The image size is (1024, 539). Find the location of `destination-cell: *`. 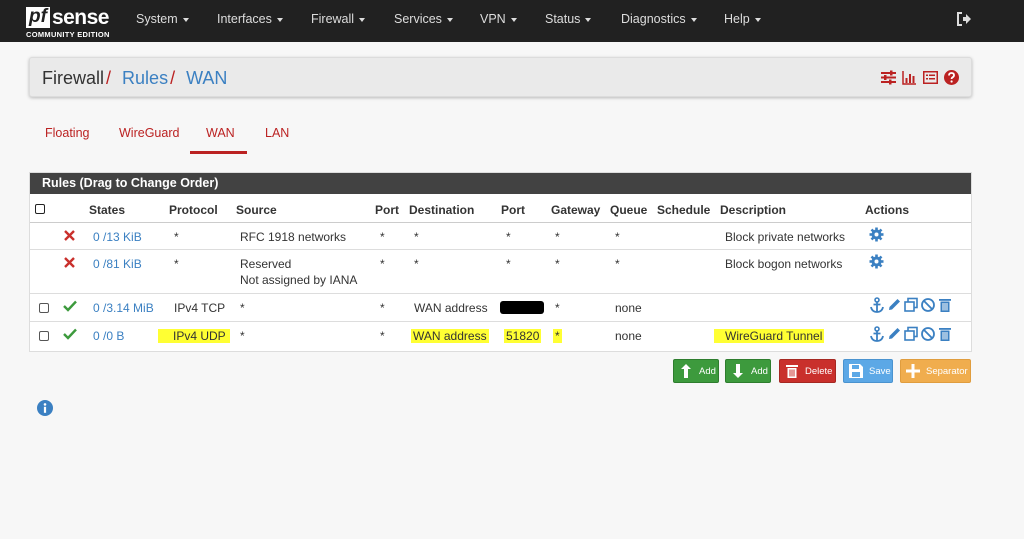

destination-cell: * is located at coordinates (416, 237).